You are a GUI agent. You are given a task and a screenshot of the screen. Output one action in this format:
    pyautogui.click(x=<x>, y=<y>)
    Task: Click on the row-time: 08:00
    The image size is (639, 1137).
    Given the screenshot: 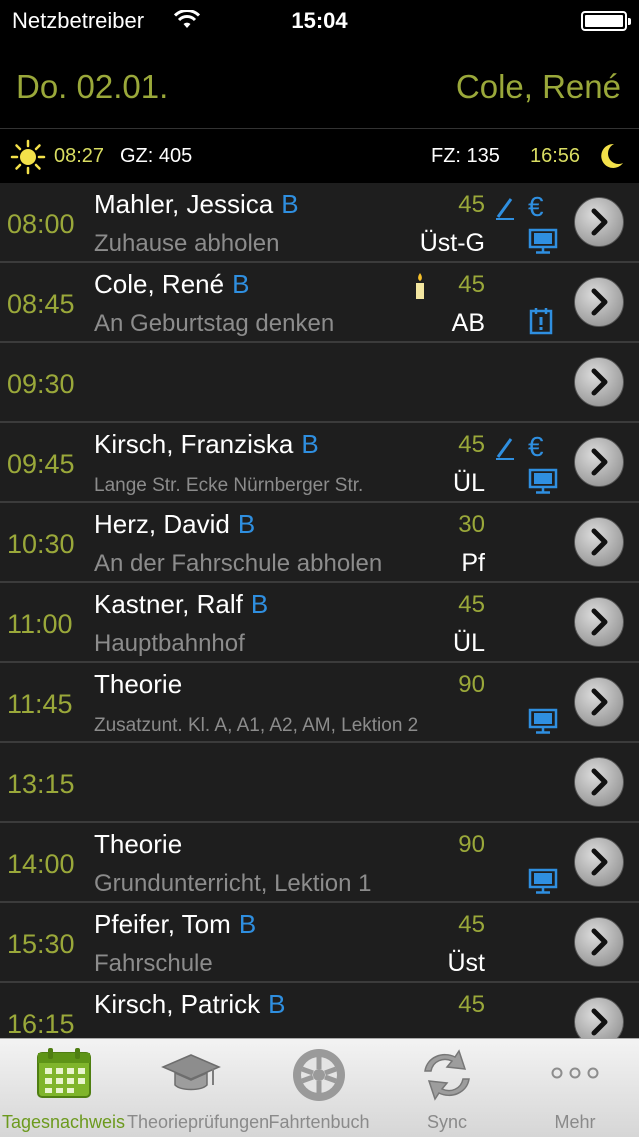 What is the action you would take?
    pyautogui.click(x=41, y=224)
    